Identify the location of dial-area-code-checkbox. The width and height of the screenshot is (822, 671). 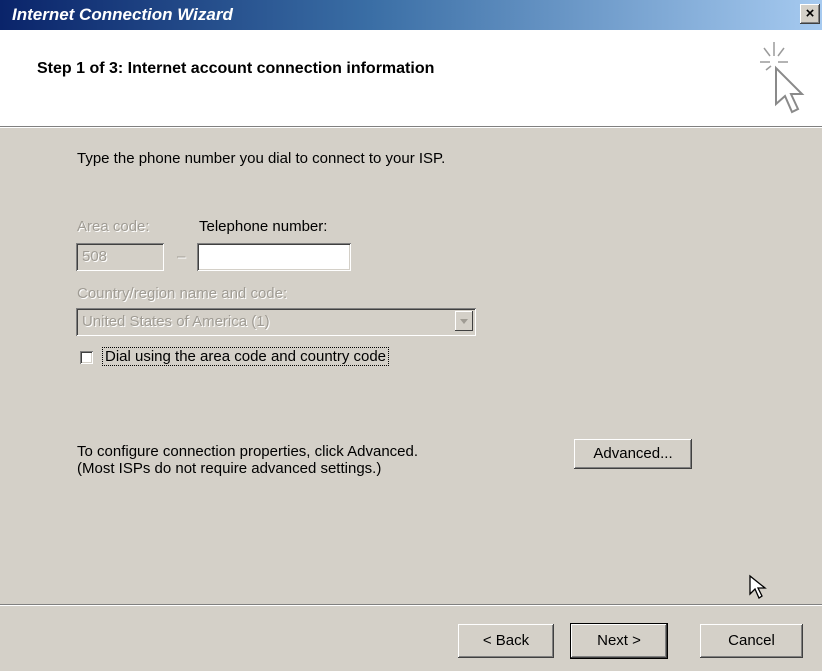
(86, 357).